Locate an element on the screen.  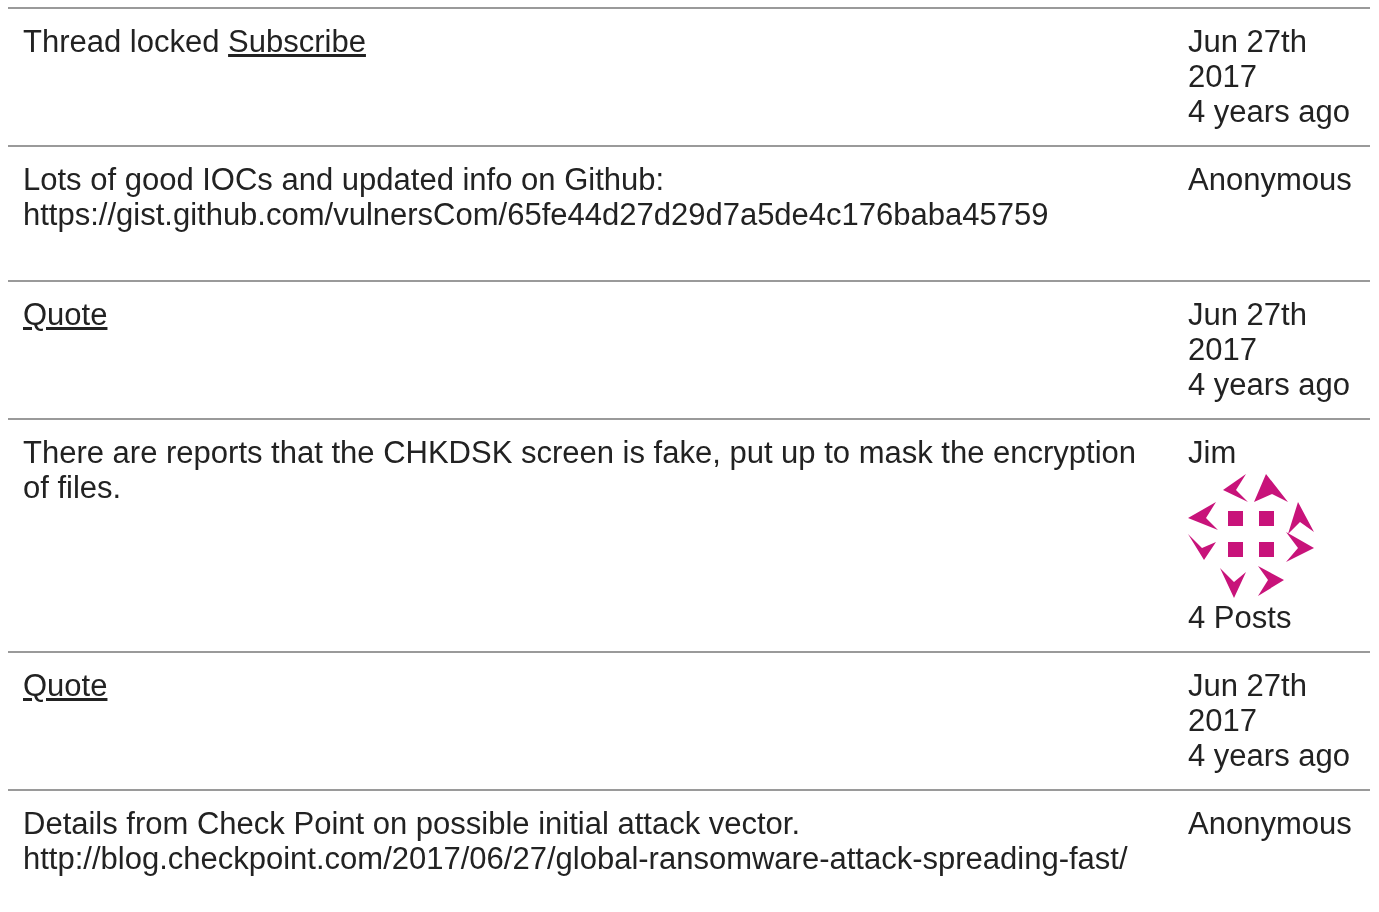
post-text: https://gist.github.com/vulnersCom/65fe44d27d29d7a5de4c176baba45759 is located at coordinates (536, 214).